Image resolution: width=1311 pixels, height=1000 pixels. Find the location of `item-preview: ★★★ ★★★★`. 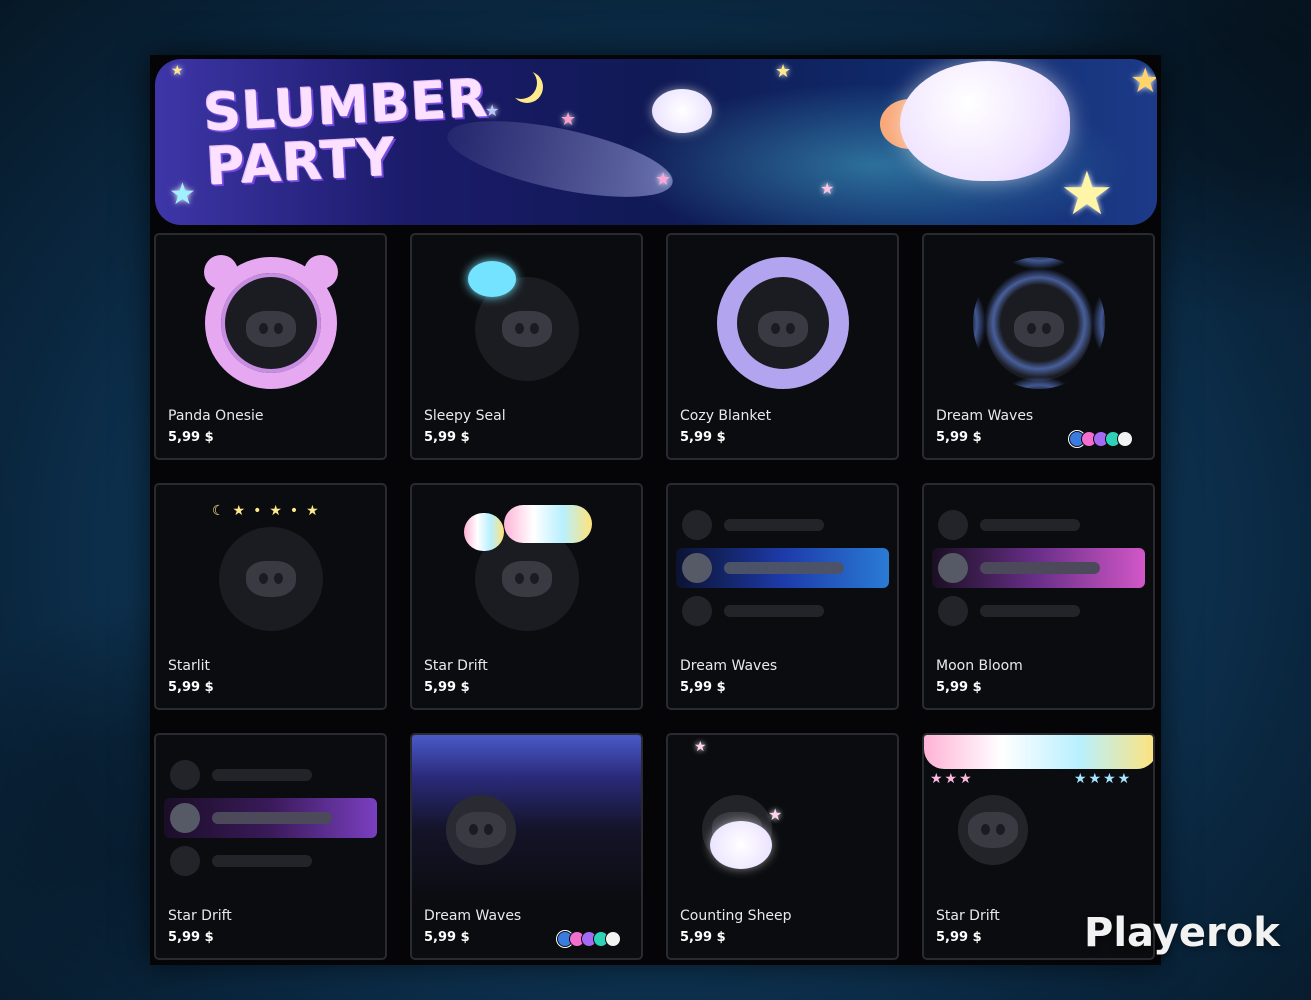

item-preview: ★★★ ★★★★ is located at coordinates (1038, 820).